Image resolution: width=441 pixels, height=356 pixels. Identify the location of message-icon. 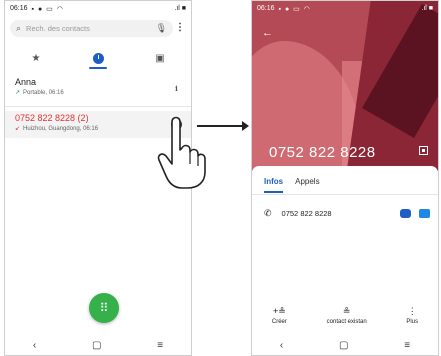
(424, 213).